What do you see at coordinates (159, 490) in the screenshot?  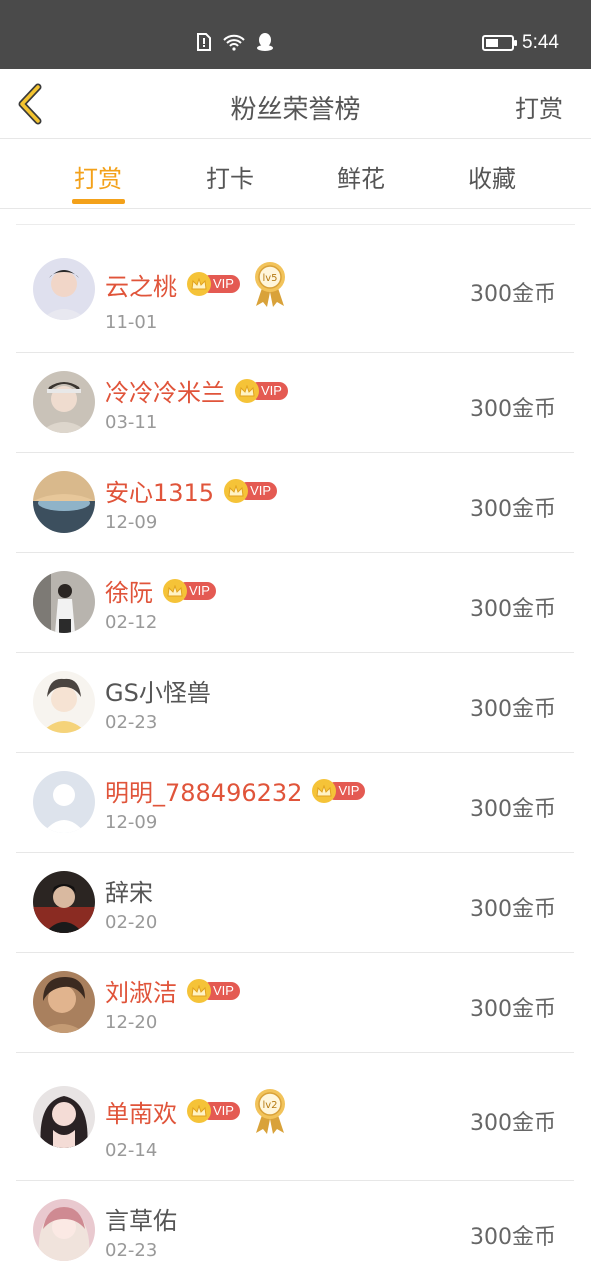 I see `user-name: 安心1315` at bounding box center [159, 490].